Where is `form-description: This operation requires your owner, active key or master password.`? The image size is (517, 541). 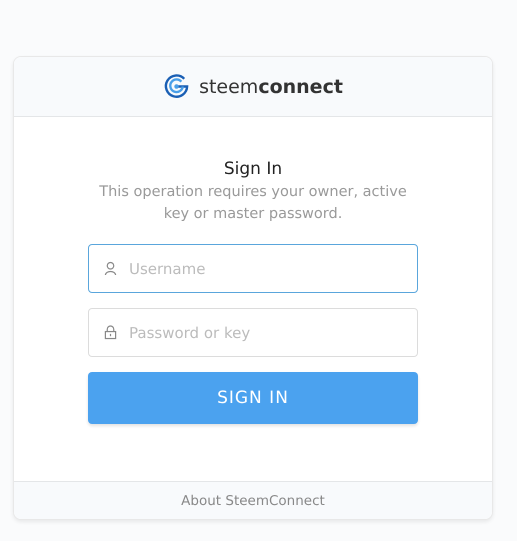
form-description: This operation requires your owner, active key or master password. is located at coordinates (253, 203).